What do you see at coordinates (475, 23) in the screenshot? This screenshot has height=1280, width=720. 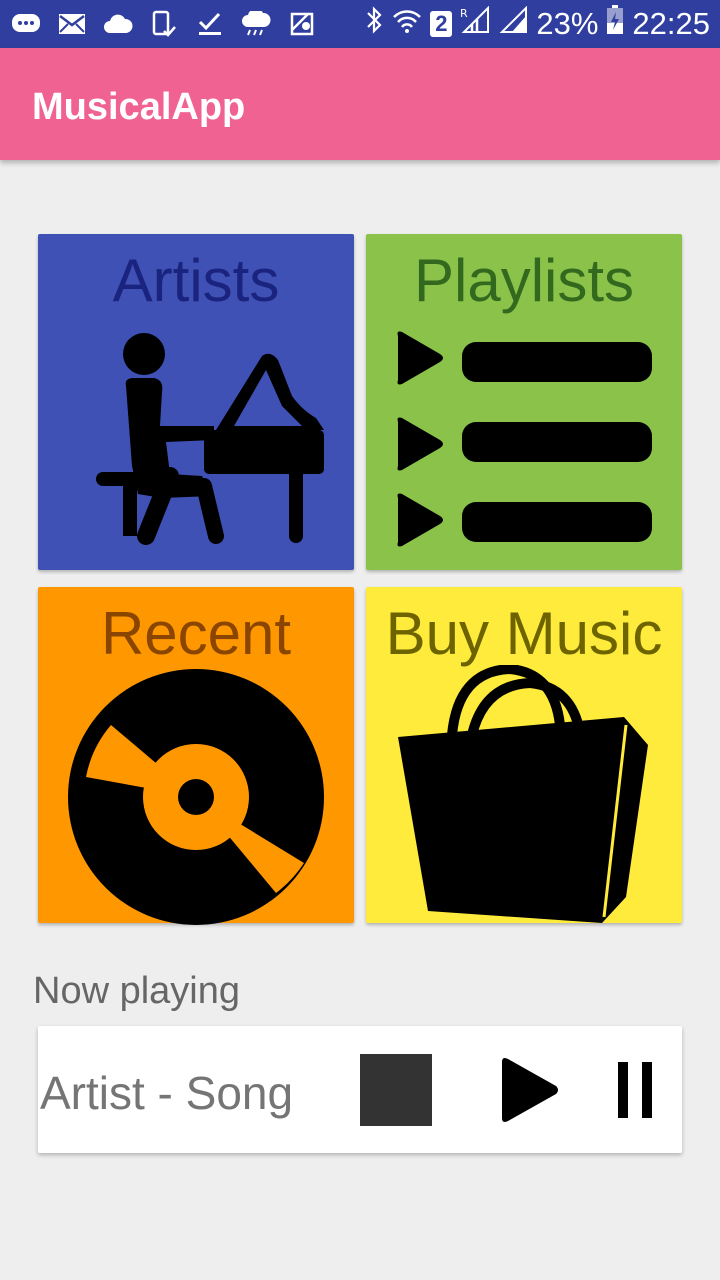 I see `signal-roaming-icon: R` at bounding box center [475, 23].